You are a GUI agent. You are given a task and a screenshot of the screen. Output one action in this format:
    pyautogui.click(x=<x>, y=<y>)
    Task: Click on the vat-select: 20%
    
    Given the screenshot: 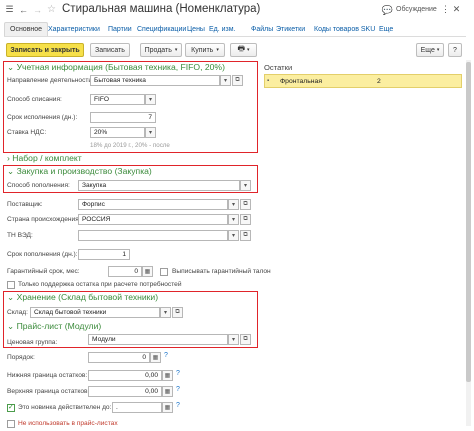 What is the action you would take?
    pyautogui.click(x=117, y=132)
    